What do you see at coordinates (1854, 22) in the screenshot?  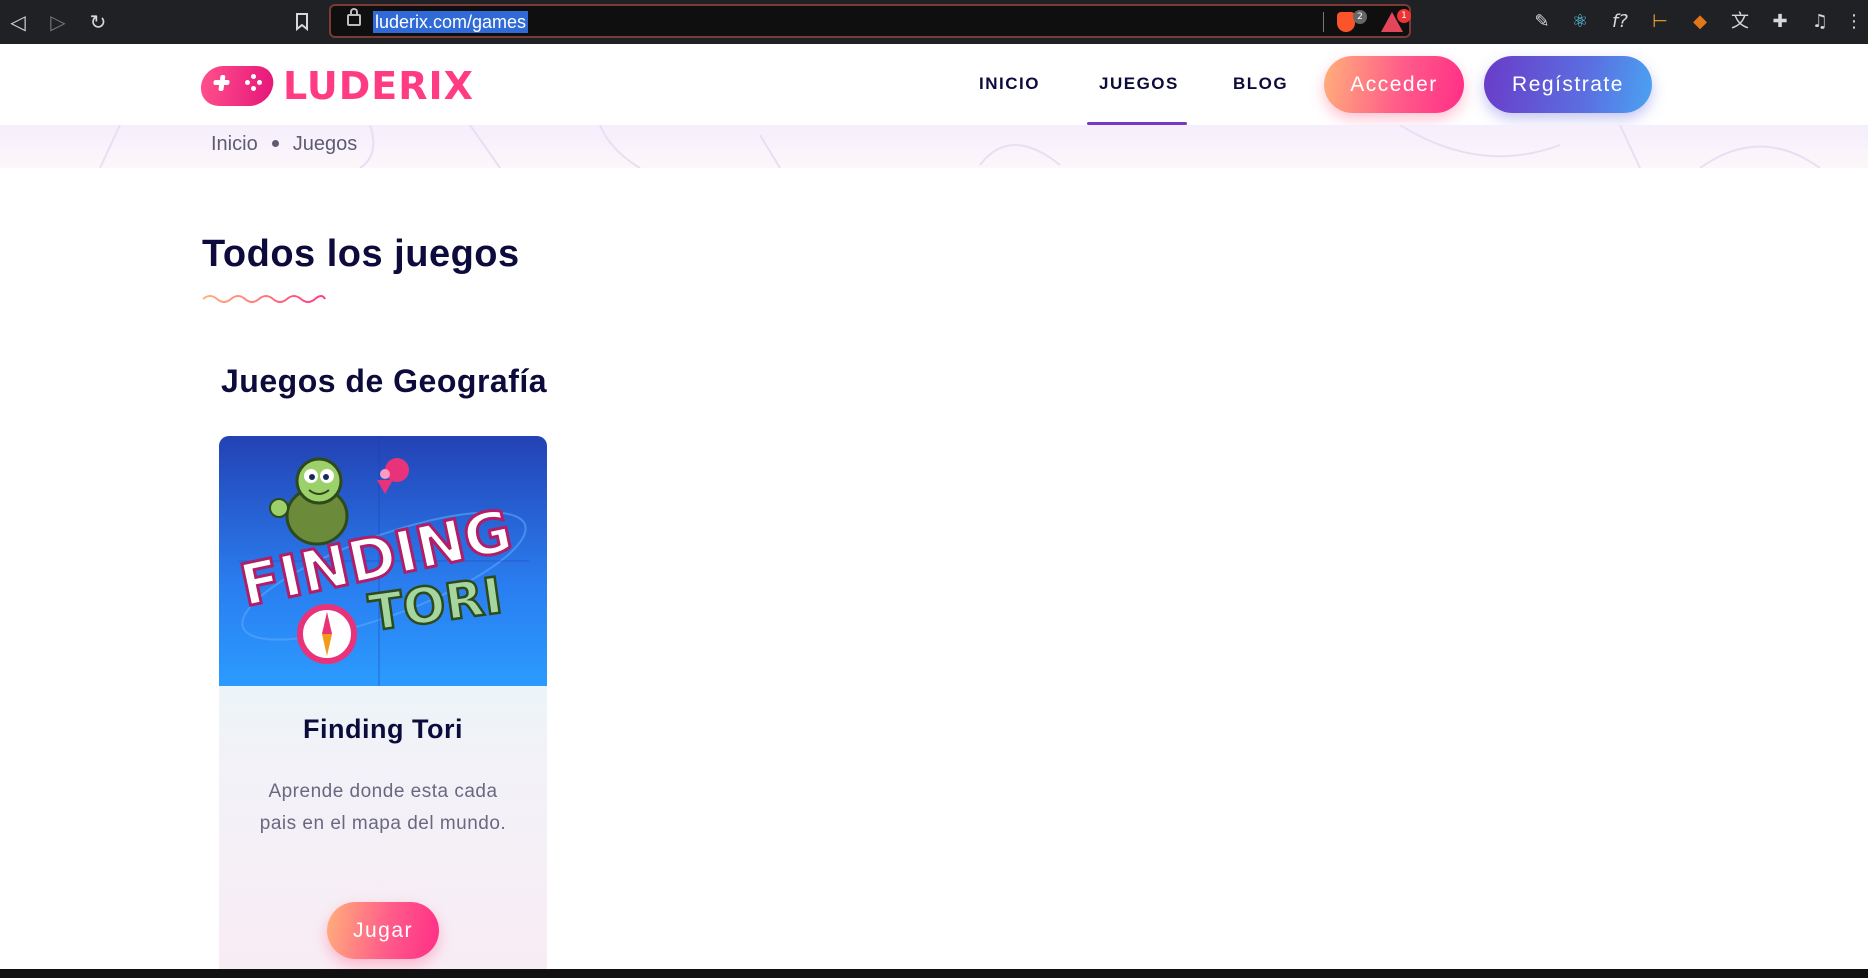 I see `menu-icon: ⋮` at bounding box center [1854, 22].